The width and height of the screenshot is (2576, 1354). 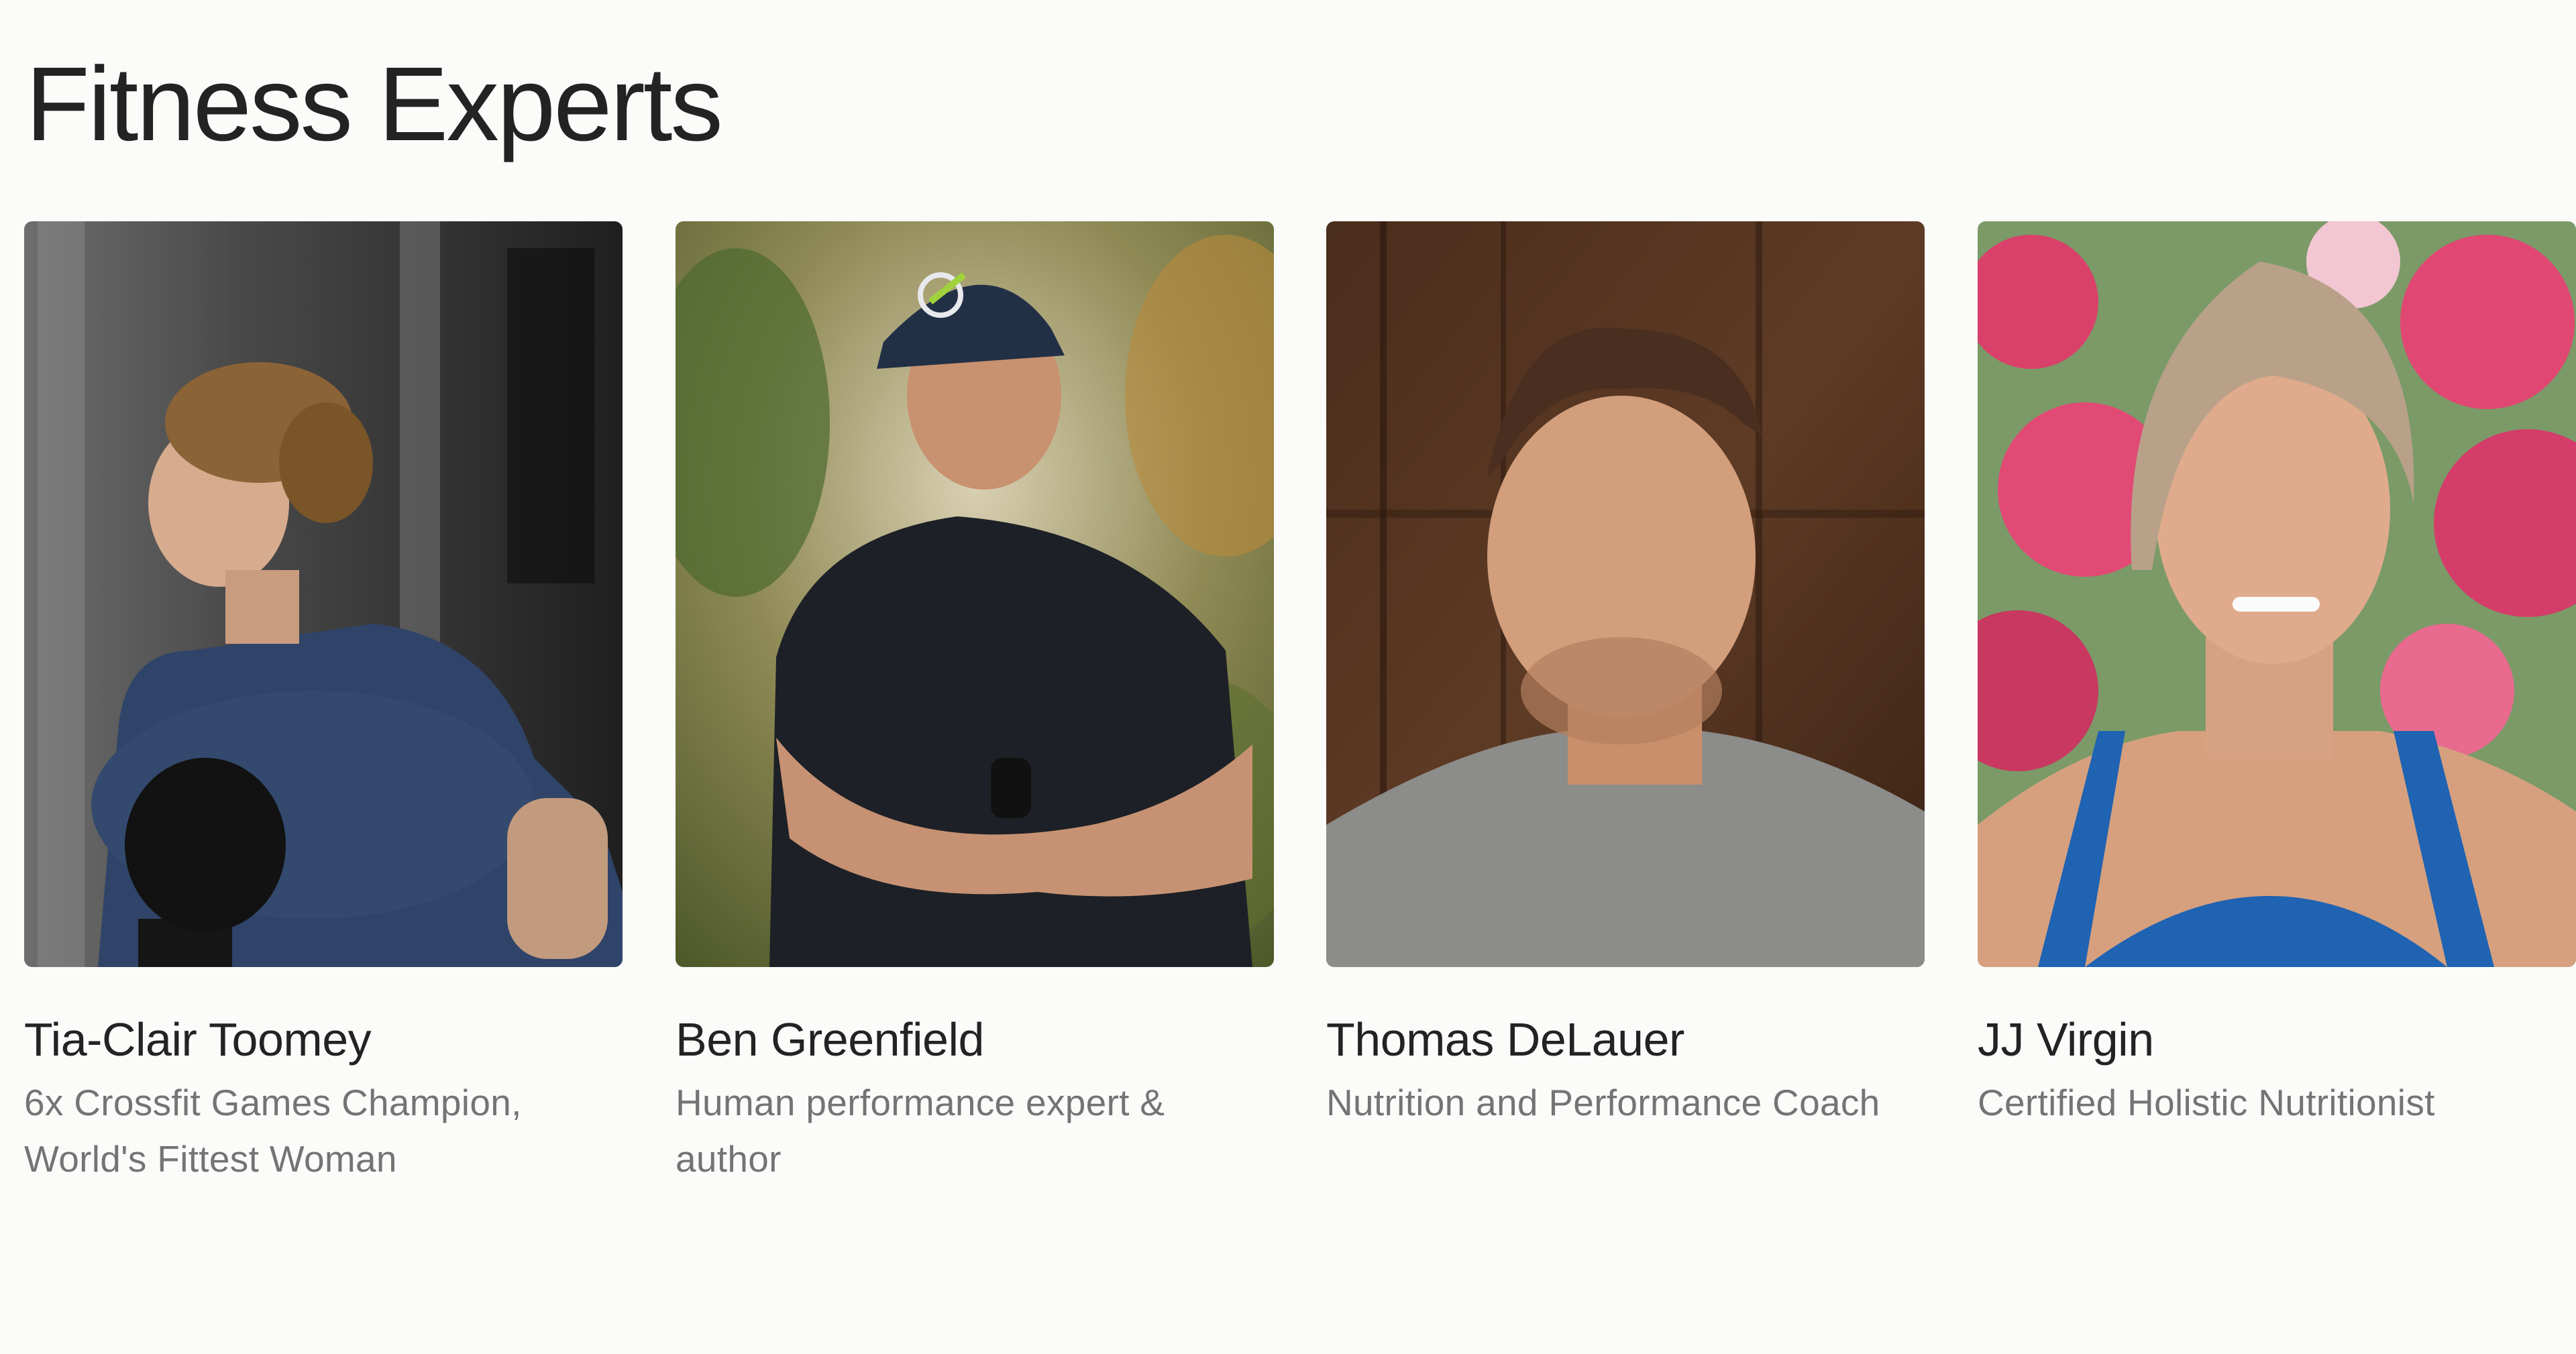 I want to click on expert-role: Nutrition and Performance Coach, so click(x=1603, y=1102).